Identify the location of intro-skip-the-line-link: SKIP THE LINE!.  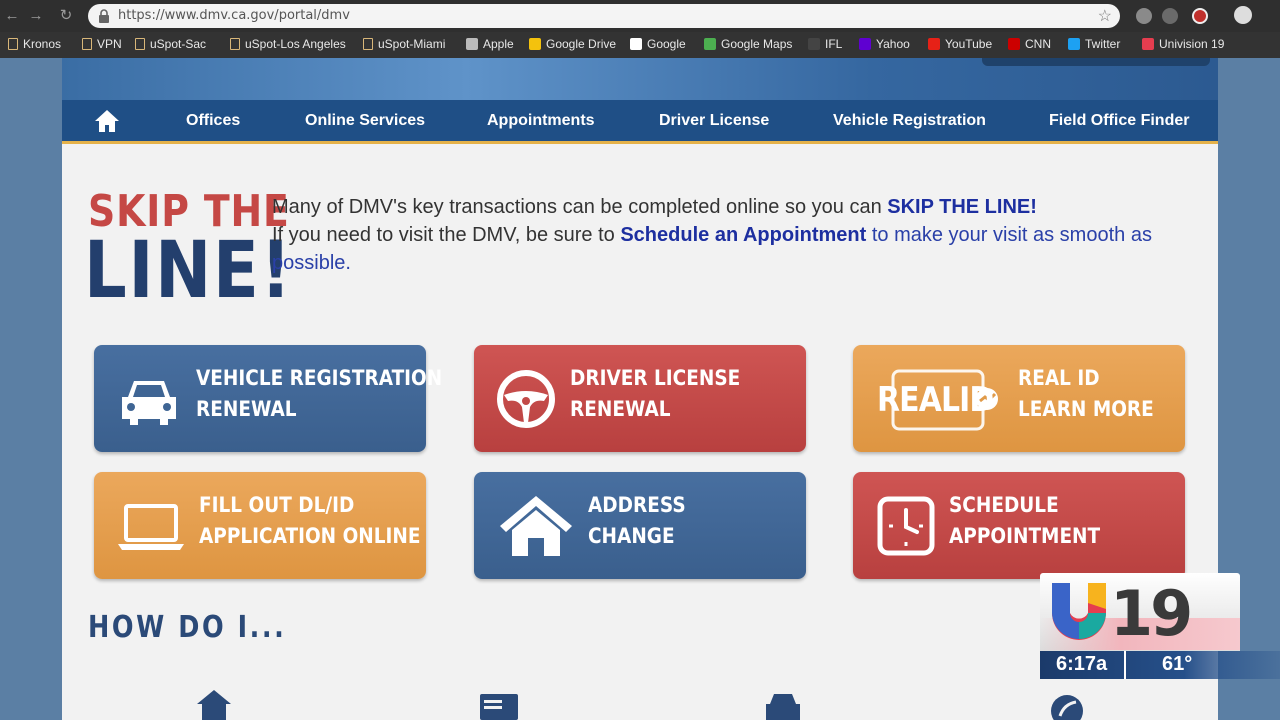
(962, 207).